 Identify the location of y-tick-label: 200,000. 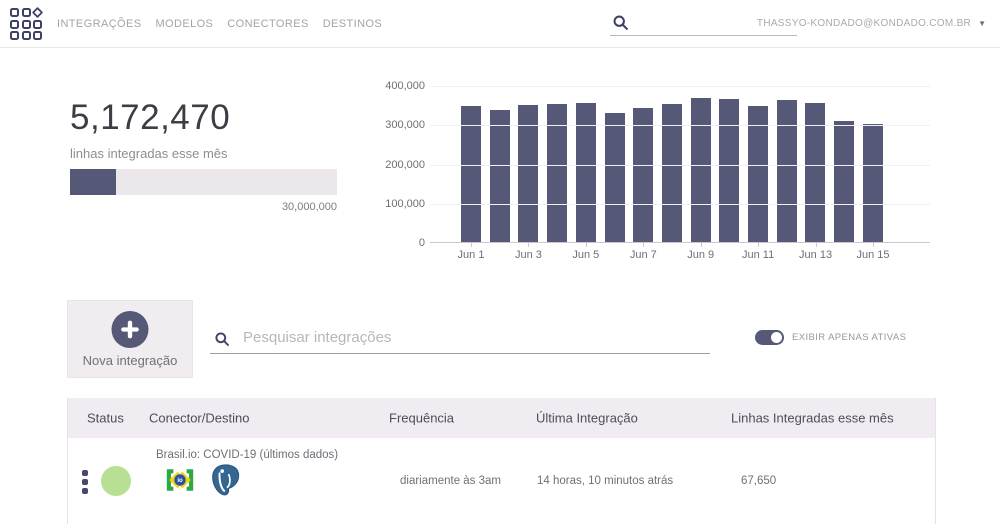
(405, 164).